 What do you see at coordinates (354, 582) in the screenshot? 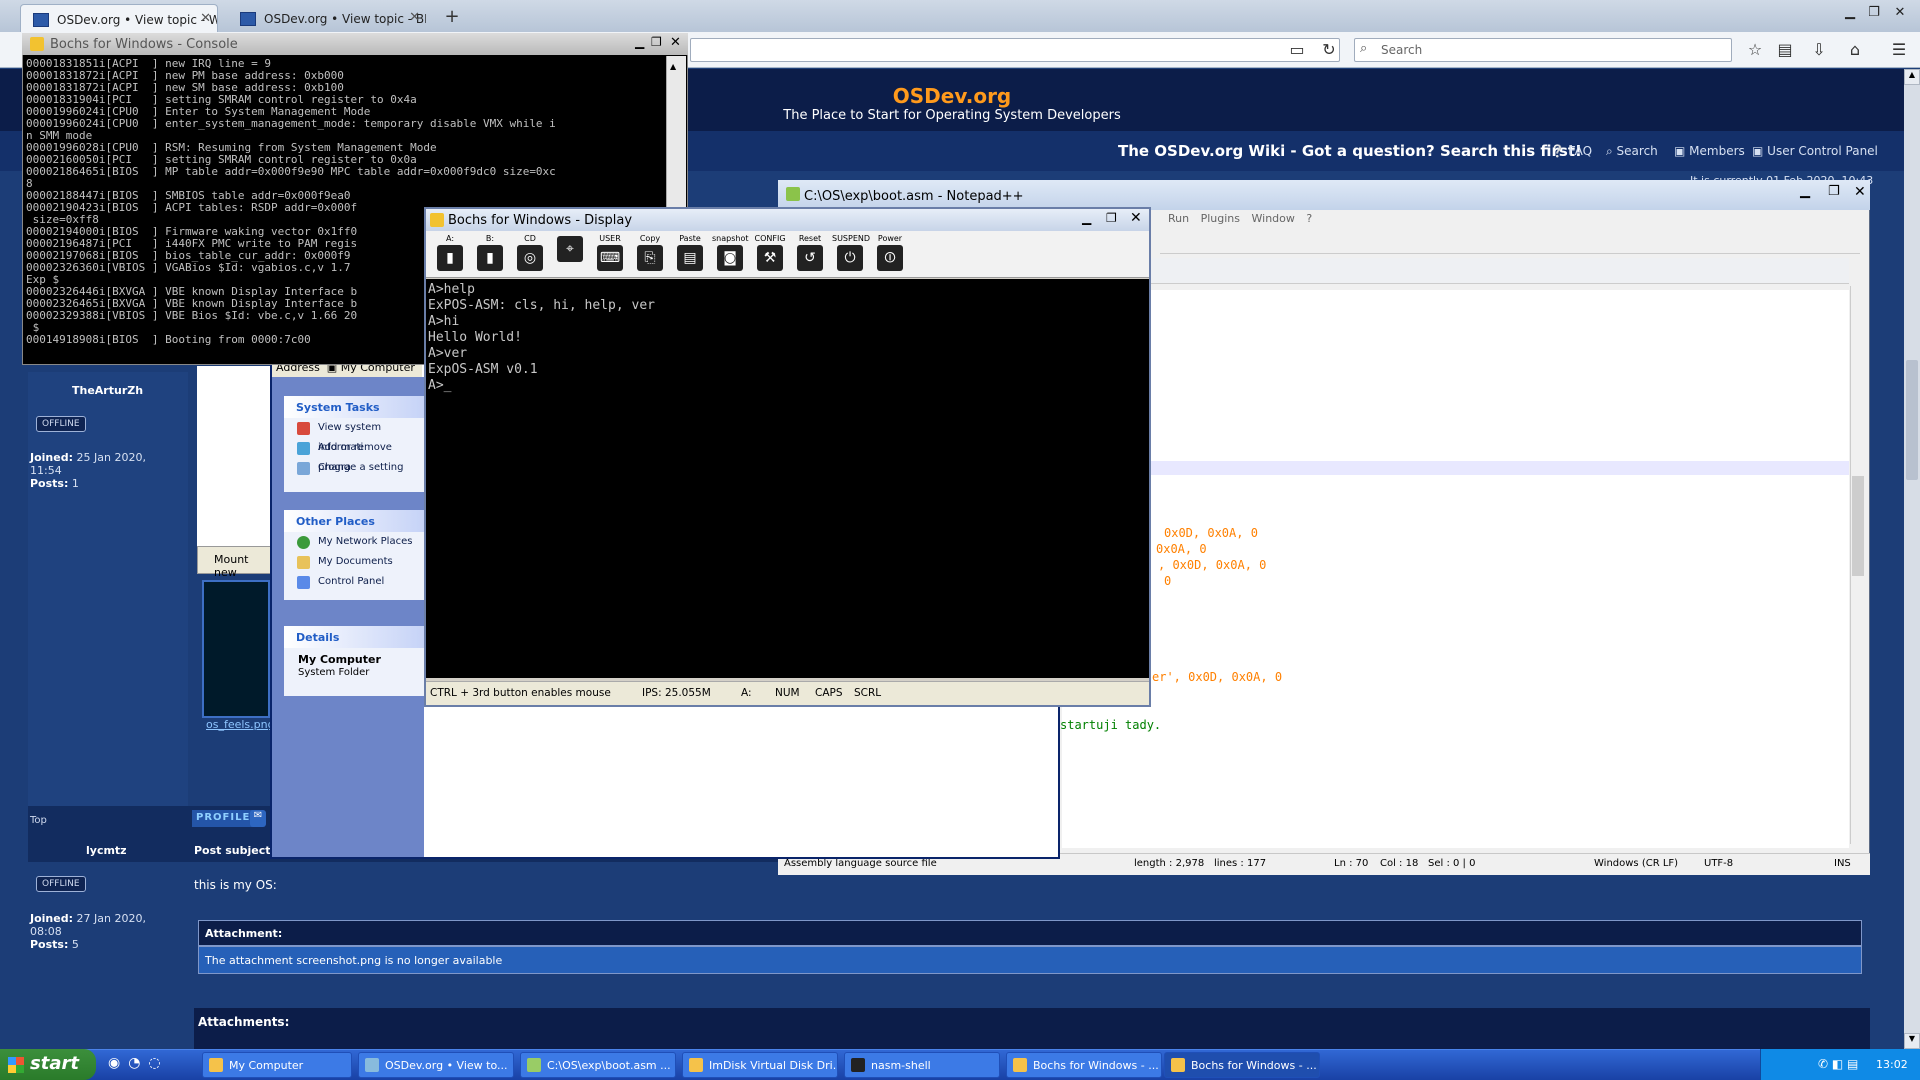
I see `place-item: Control Panel` at bounding box center [354, 582].